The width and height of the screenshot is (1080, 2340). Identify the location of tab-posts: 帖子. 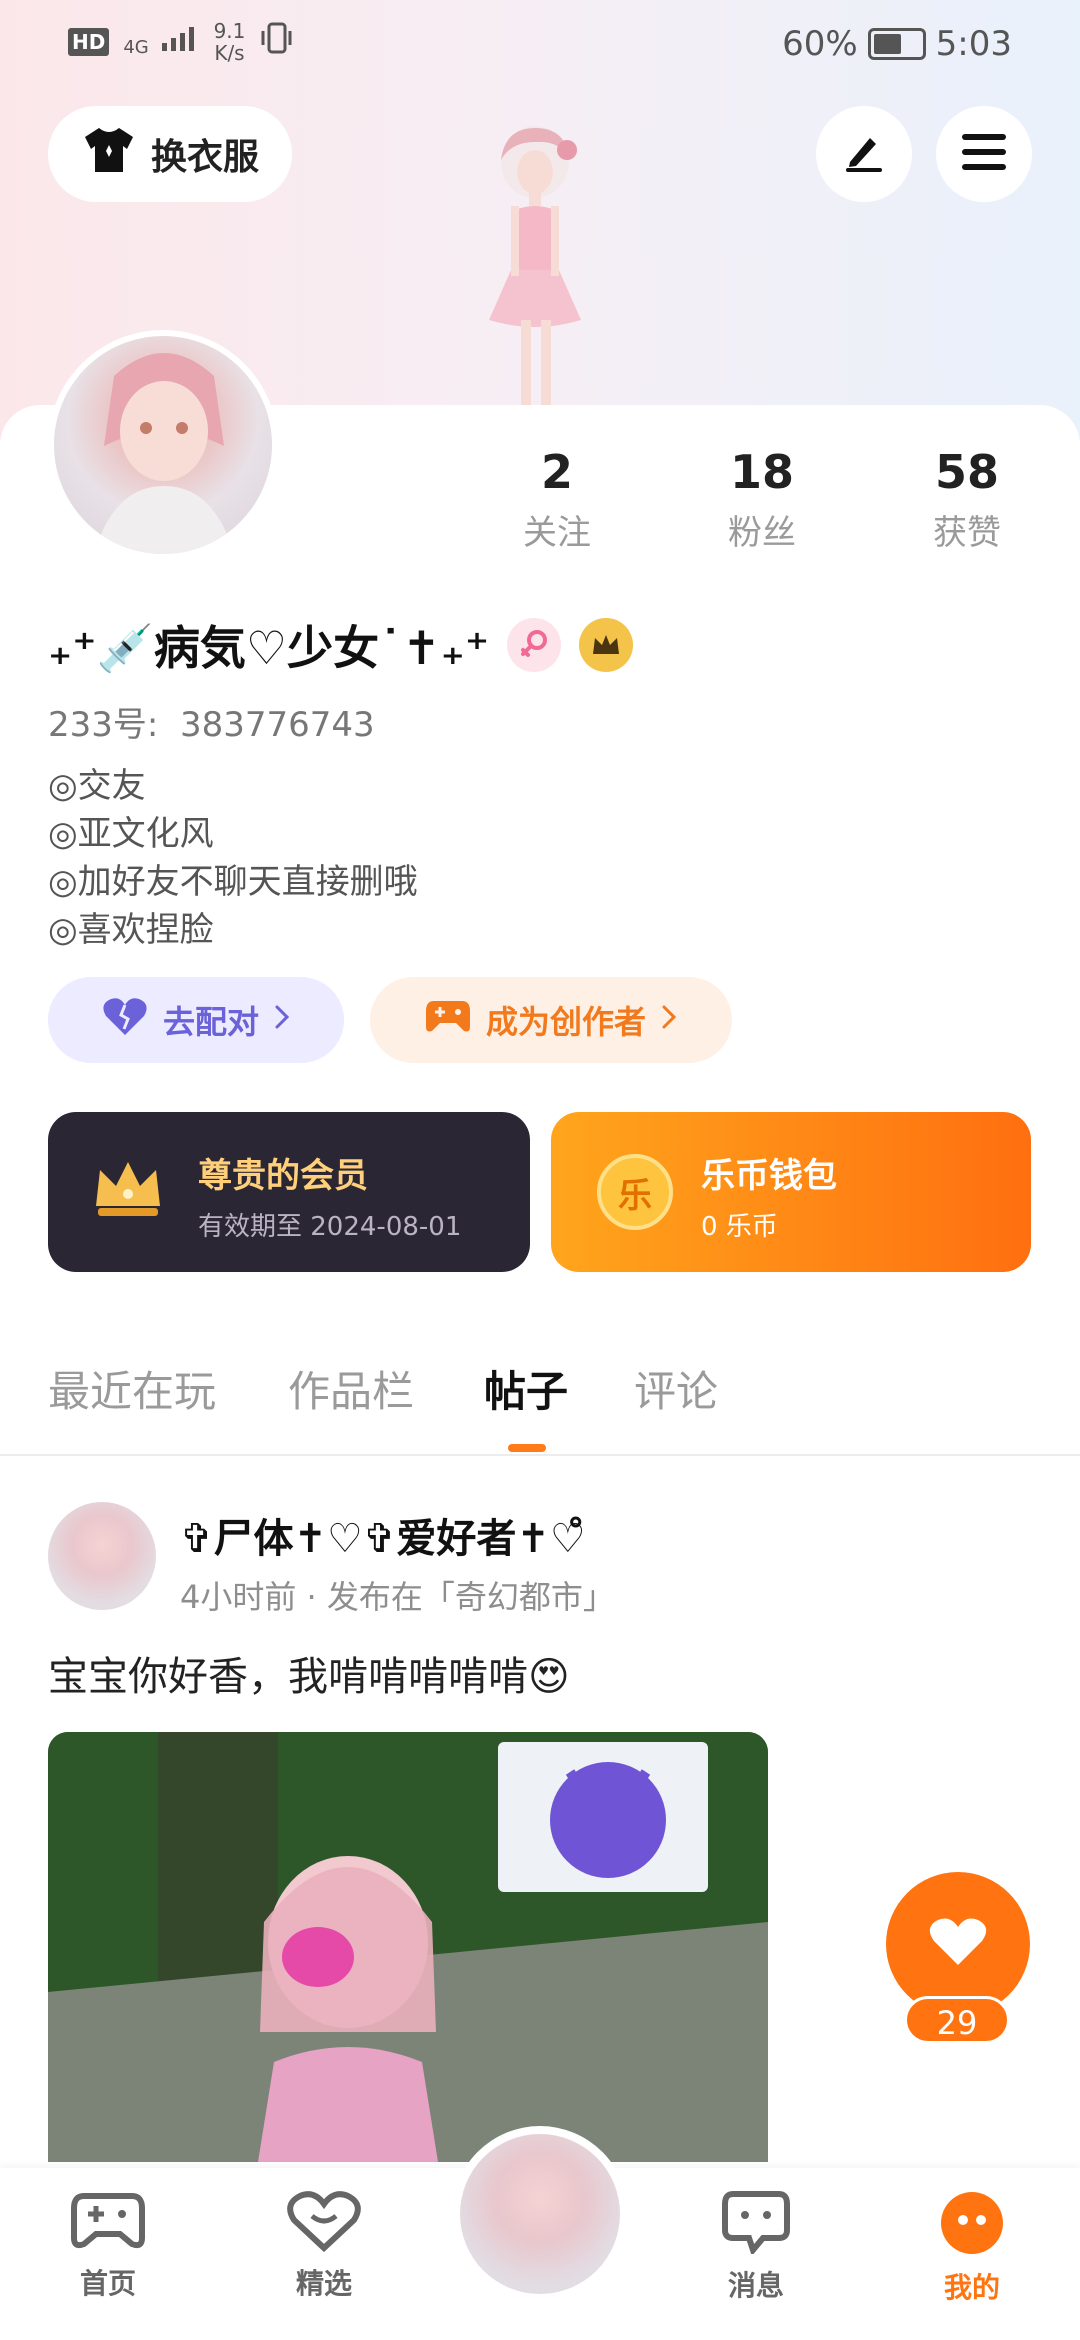
(526, 1388).